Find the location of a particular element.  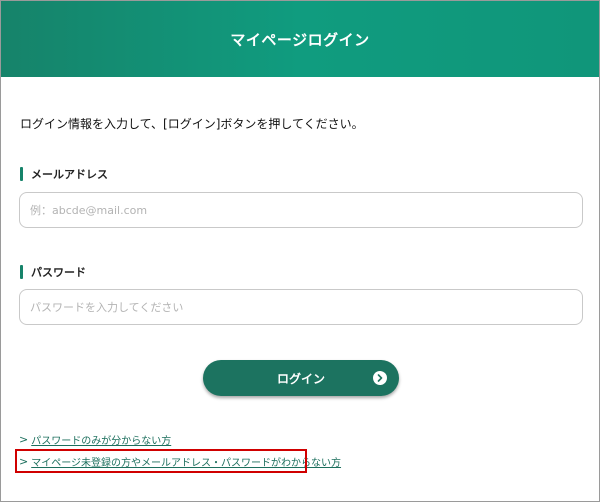

page-title: マイページログイン is located at coordinates (300, 39).